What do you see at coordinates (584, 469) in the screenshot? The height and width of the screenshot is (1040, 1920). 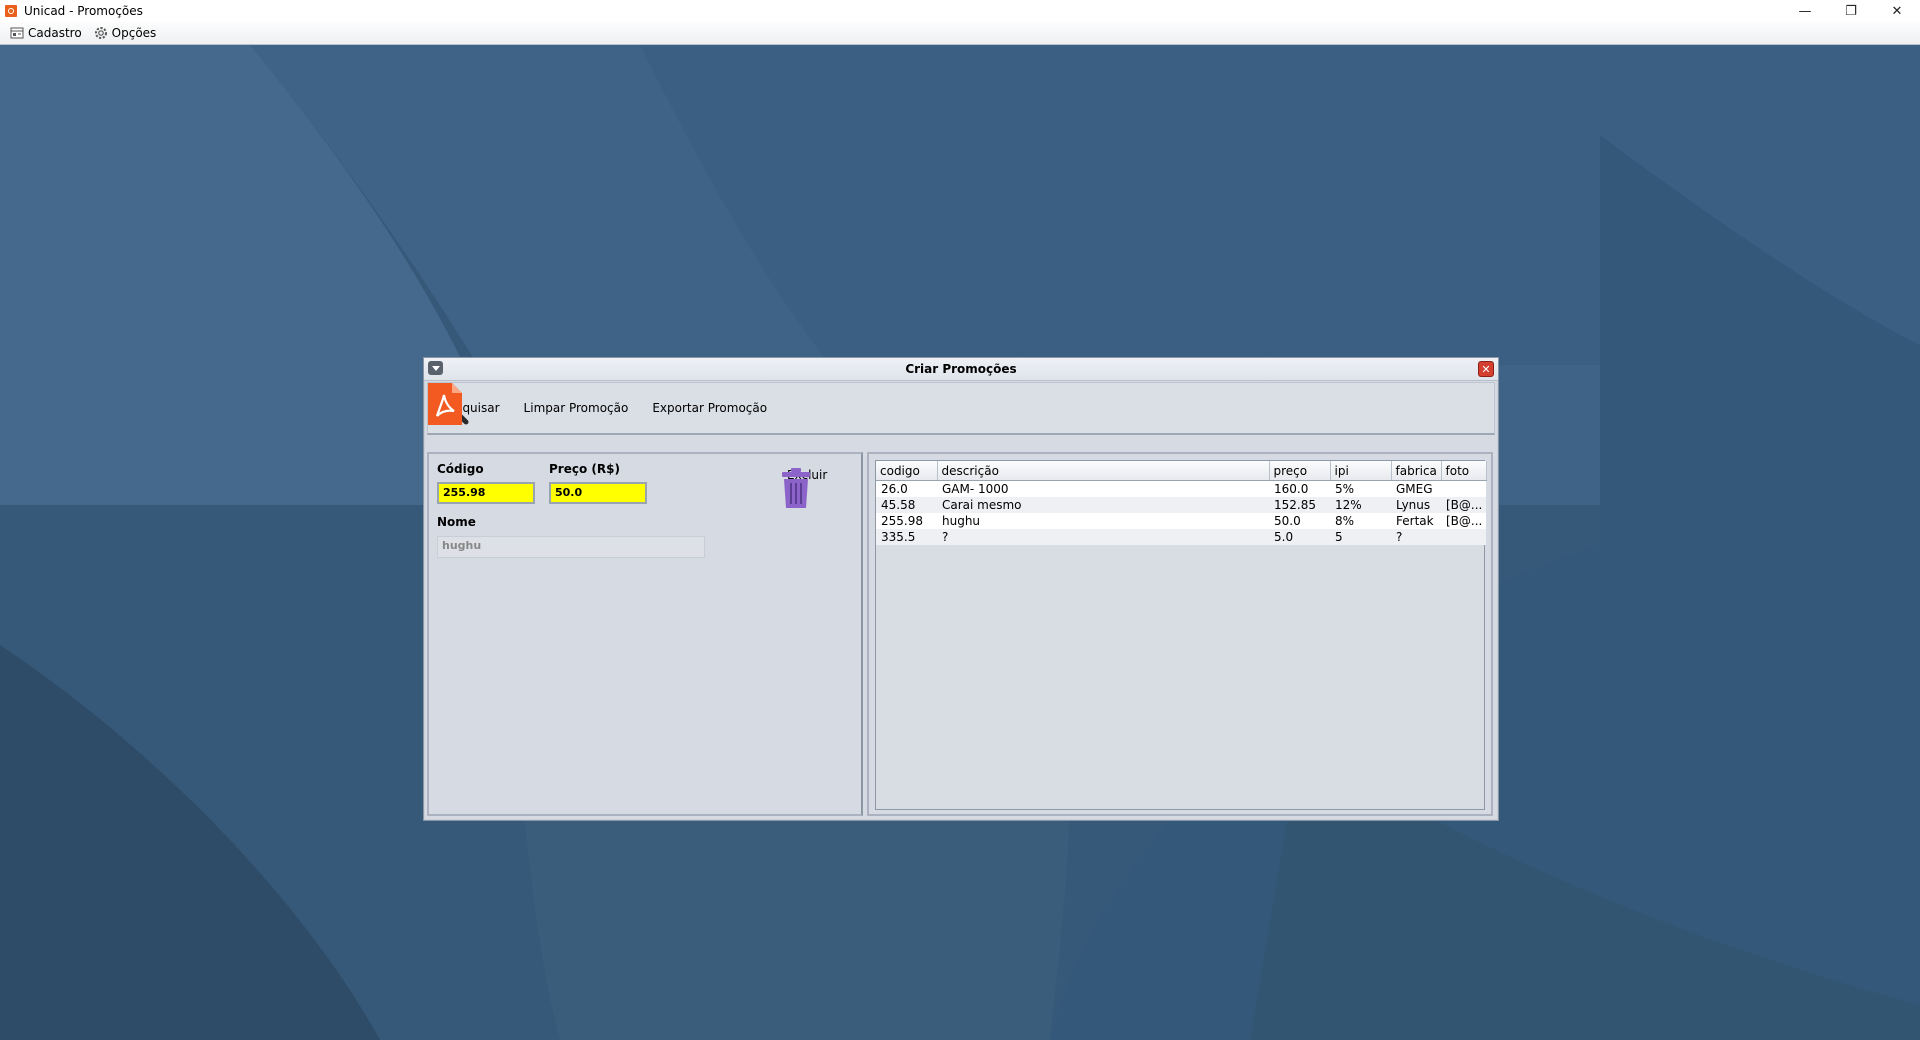 I see `preco-label: Preço (R$)` at bounding box center [584, 469].